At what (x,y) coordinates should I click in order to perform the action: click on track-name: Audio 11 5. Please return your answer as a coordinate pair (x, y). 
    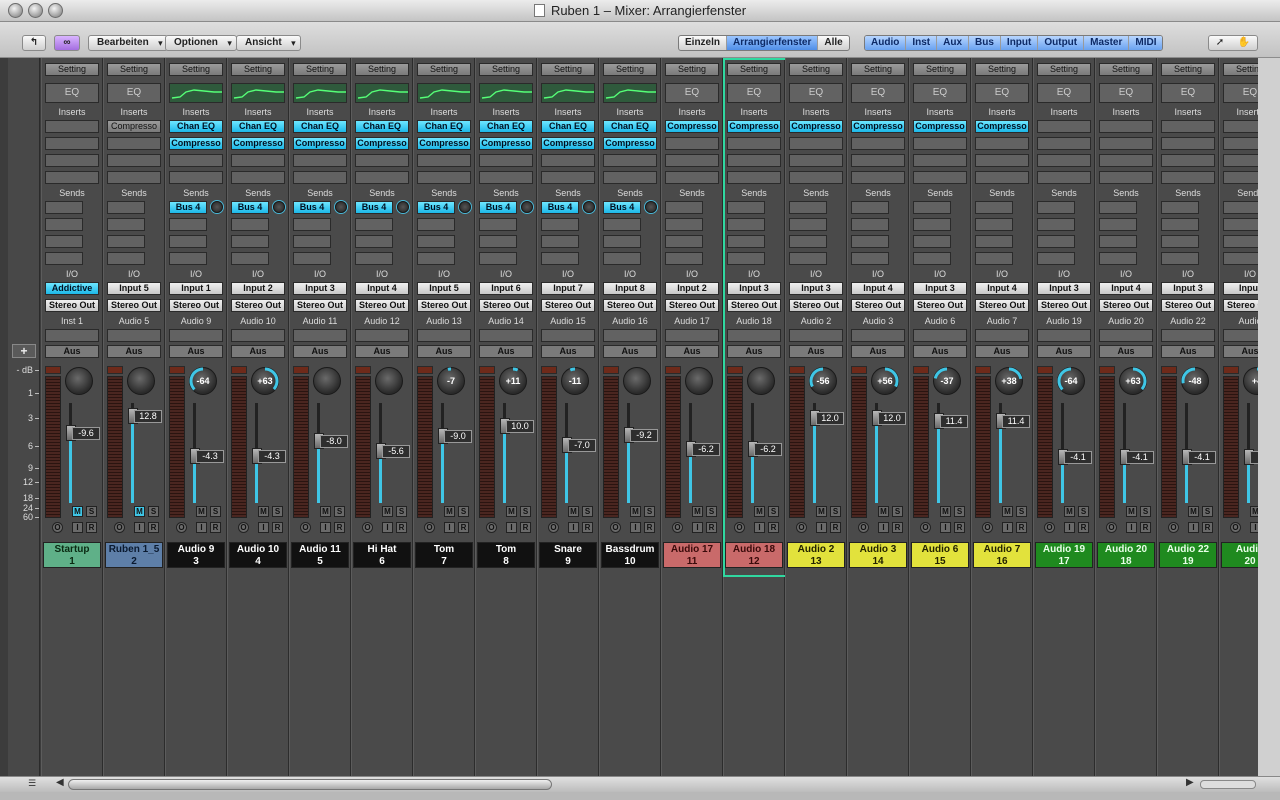
    Looking at the image, I should click on (320, 555).